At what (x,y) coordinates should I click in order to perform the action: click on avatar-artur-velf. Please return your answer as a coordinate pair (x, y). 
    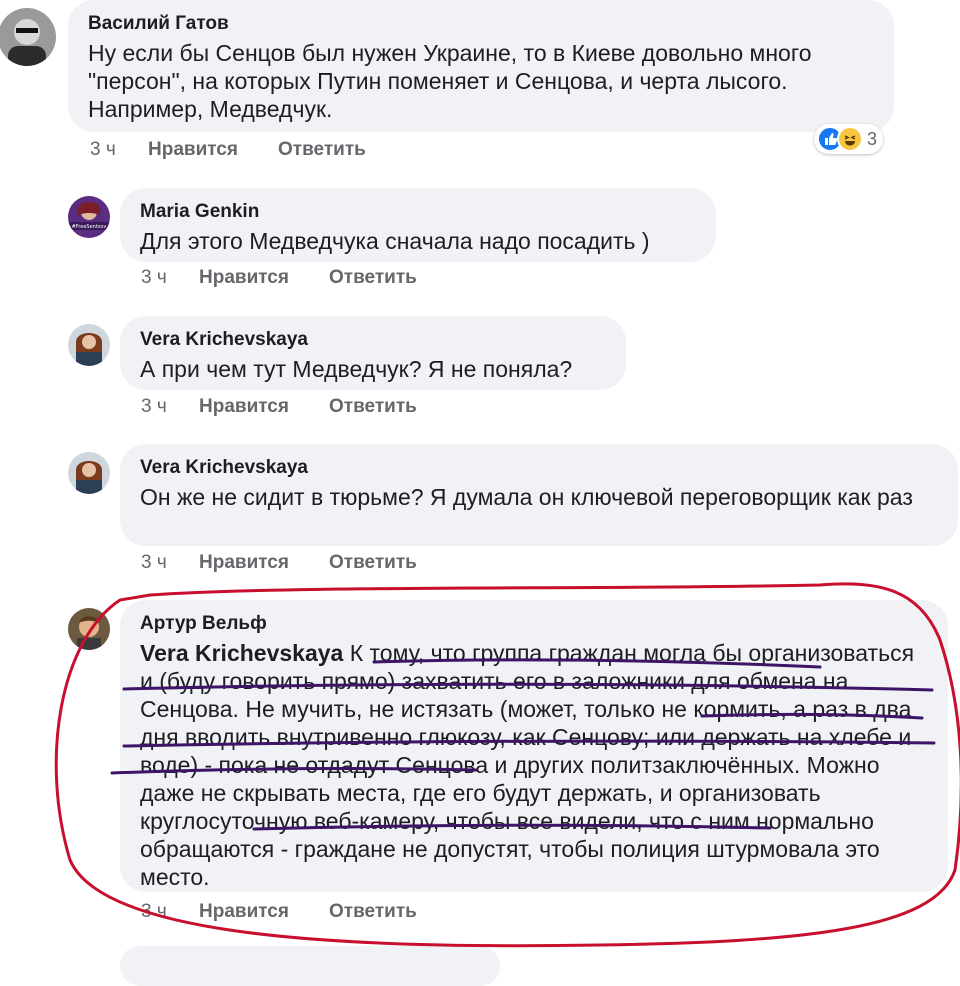
    Looking at the image, I should click on (89, 629).